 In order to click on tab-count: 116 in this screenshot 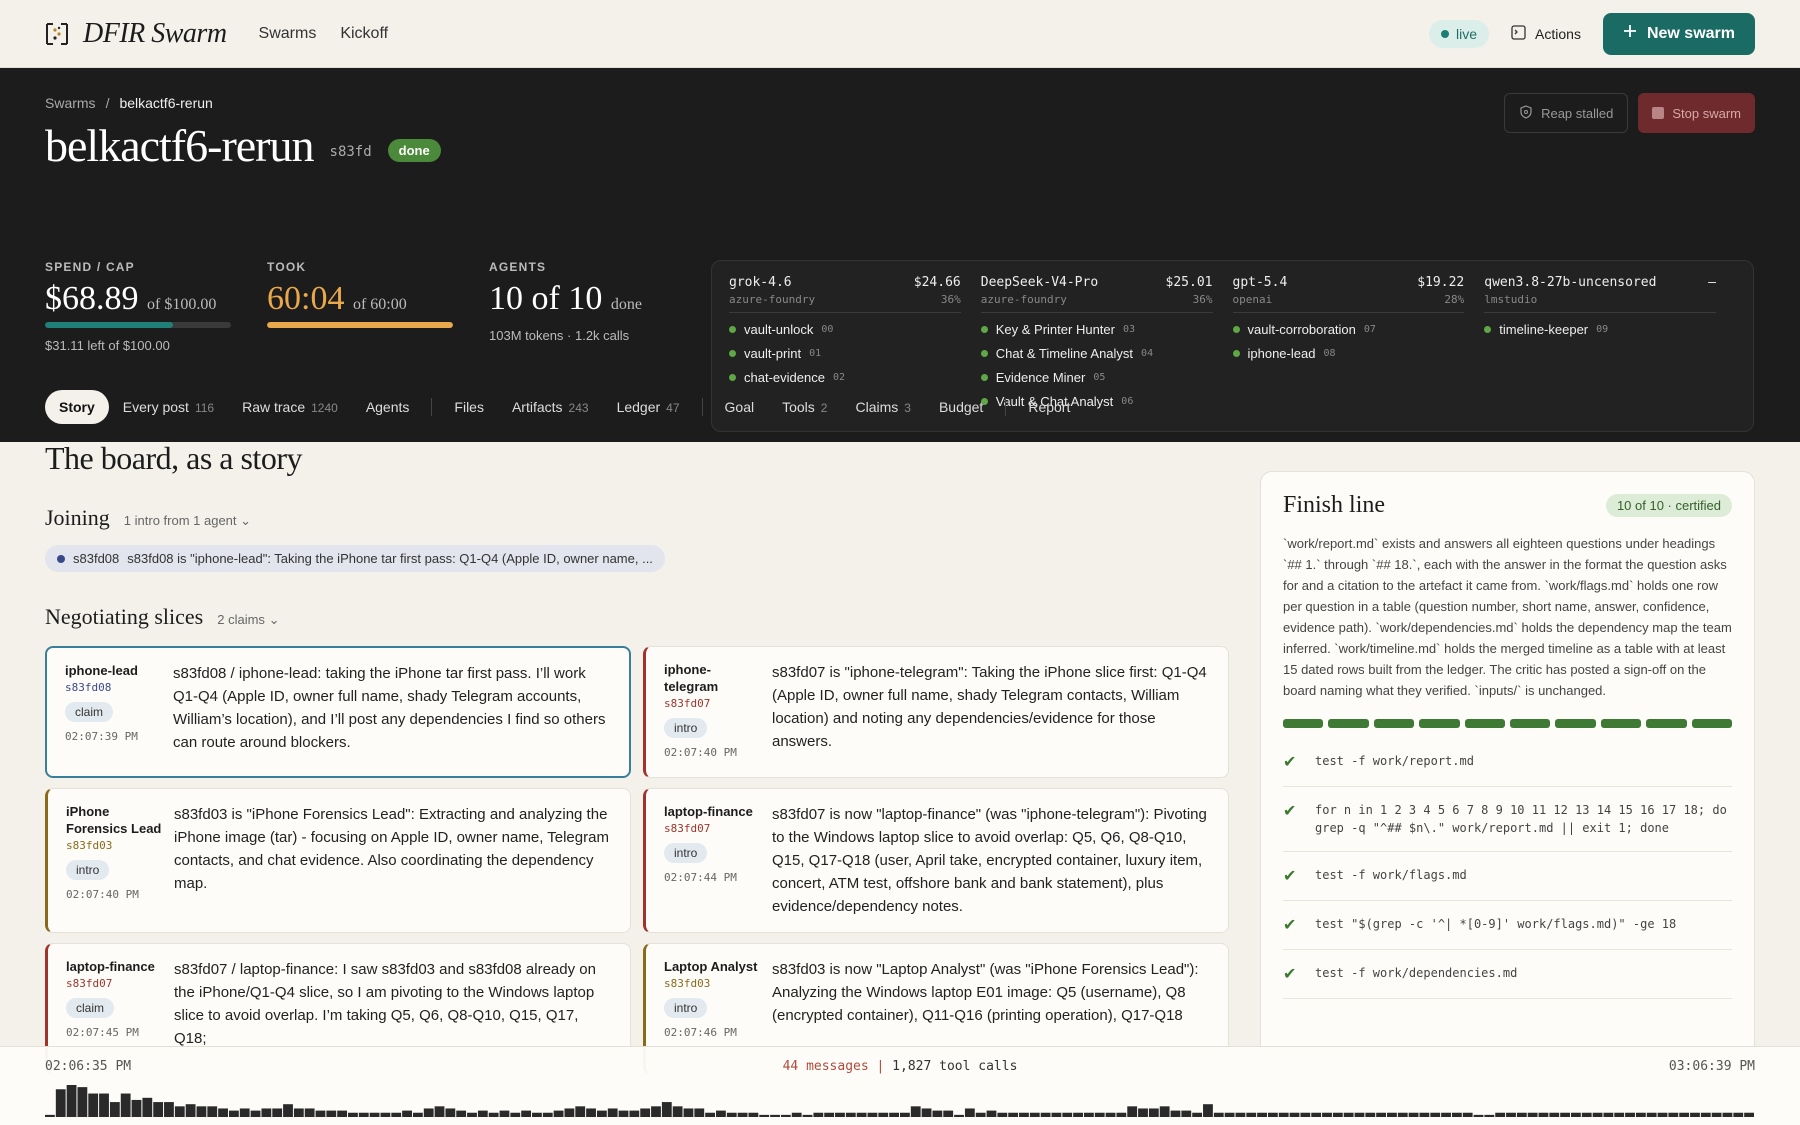, I will do `click(204, 408)`.